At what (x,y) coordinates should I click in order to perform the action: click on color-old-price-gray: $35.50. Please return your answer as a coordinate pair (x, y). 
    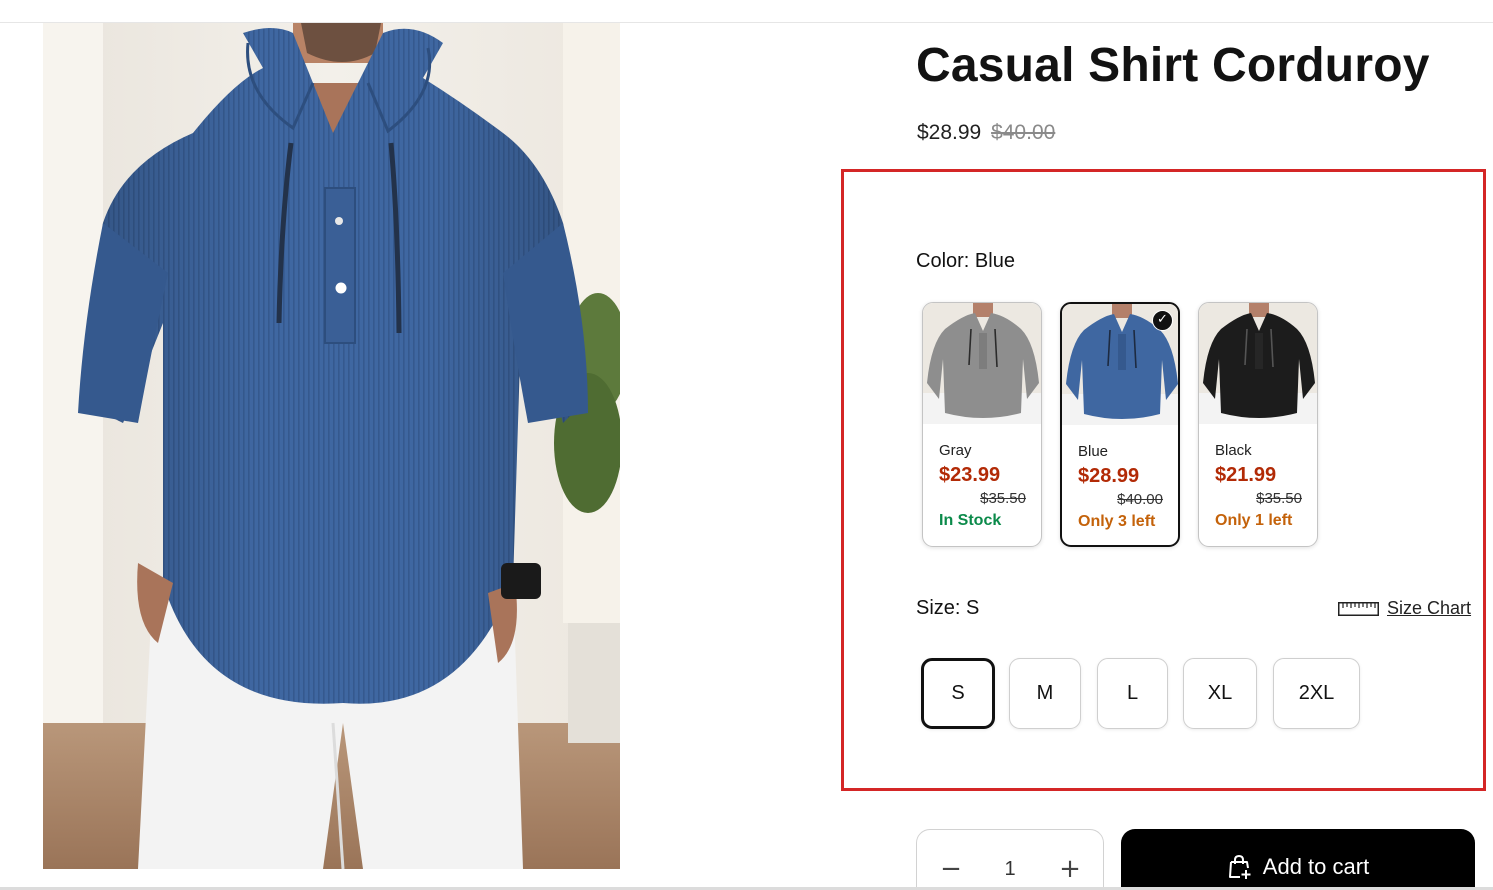
    Looking at the image, I should click on (1003, 498).